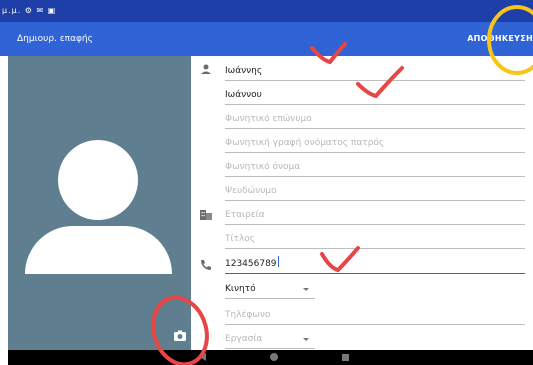  Describe the element at coordinates (375, 312) in the screenshot. I see `second-phone-field: Τηλέφωνο` at that location.